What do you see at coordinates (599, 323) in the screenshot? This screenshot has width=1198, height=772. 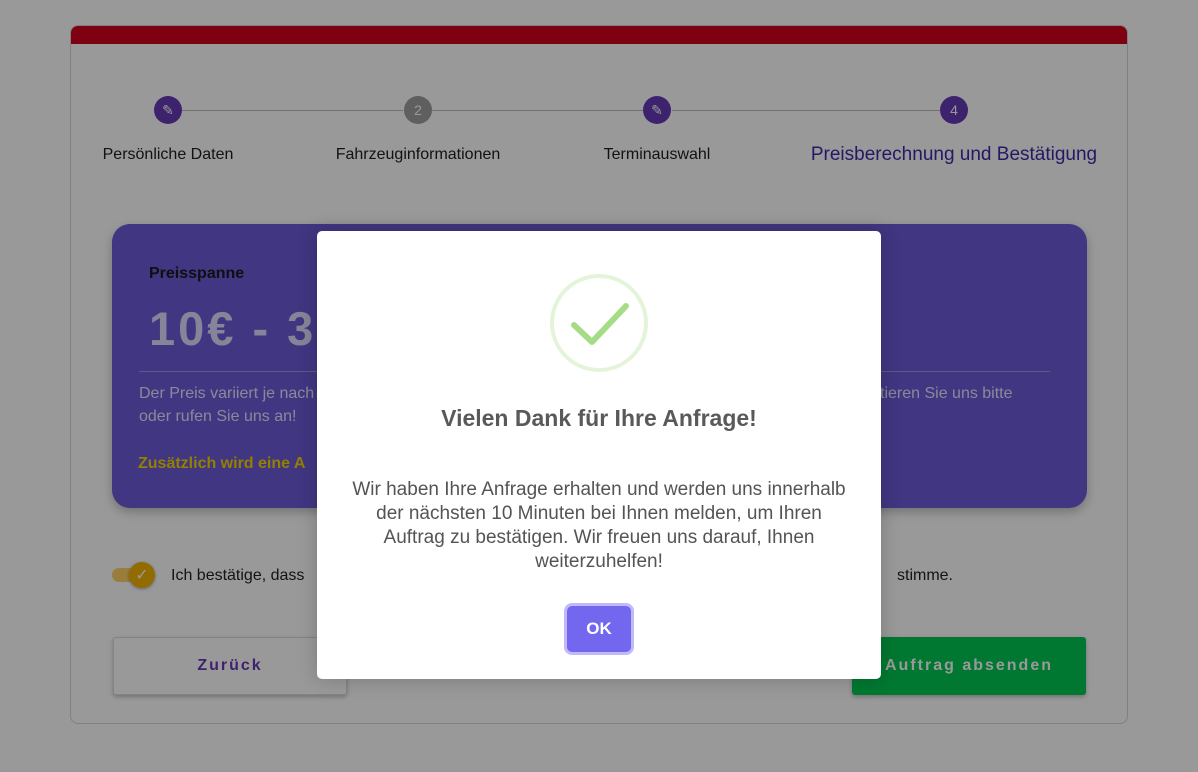 I see `success-check-icon` at bounding box center [599, 323].